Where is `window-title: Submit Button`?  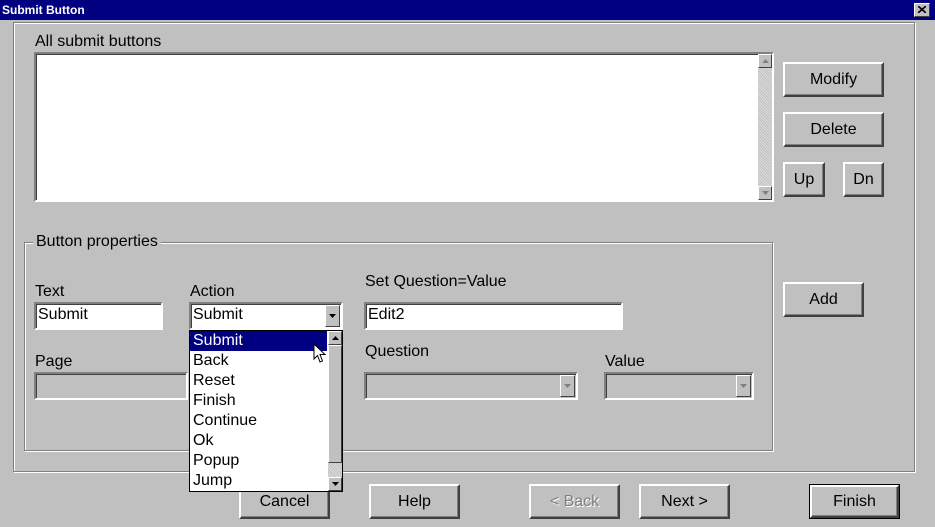 window-title: Submit Button is located at coordinates (43, 10).